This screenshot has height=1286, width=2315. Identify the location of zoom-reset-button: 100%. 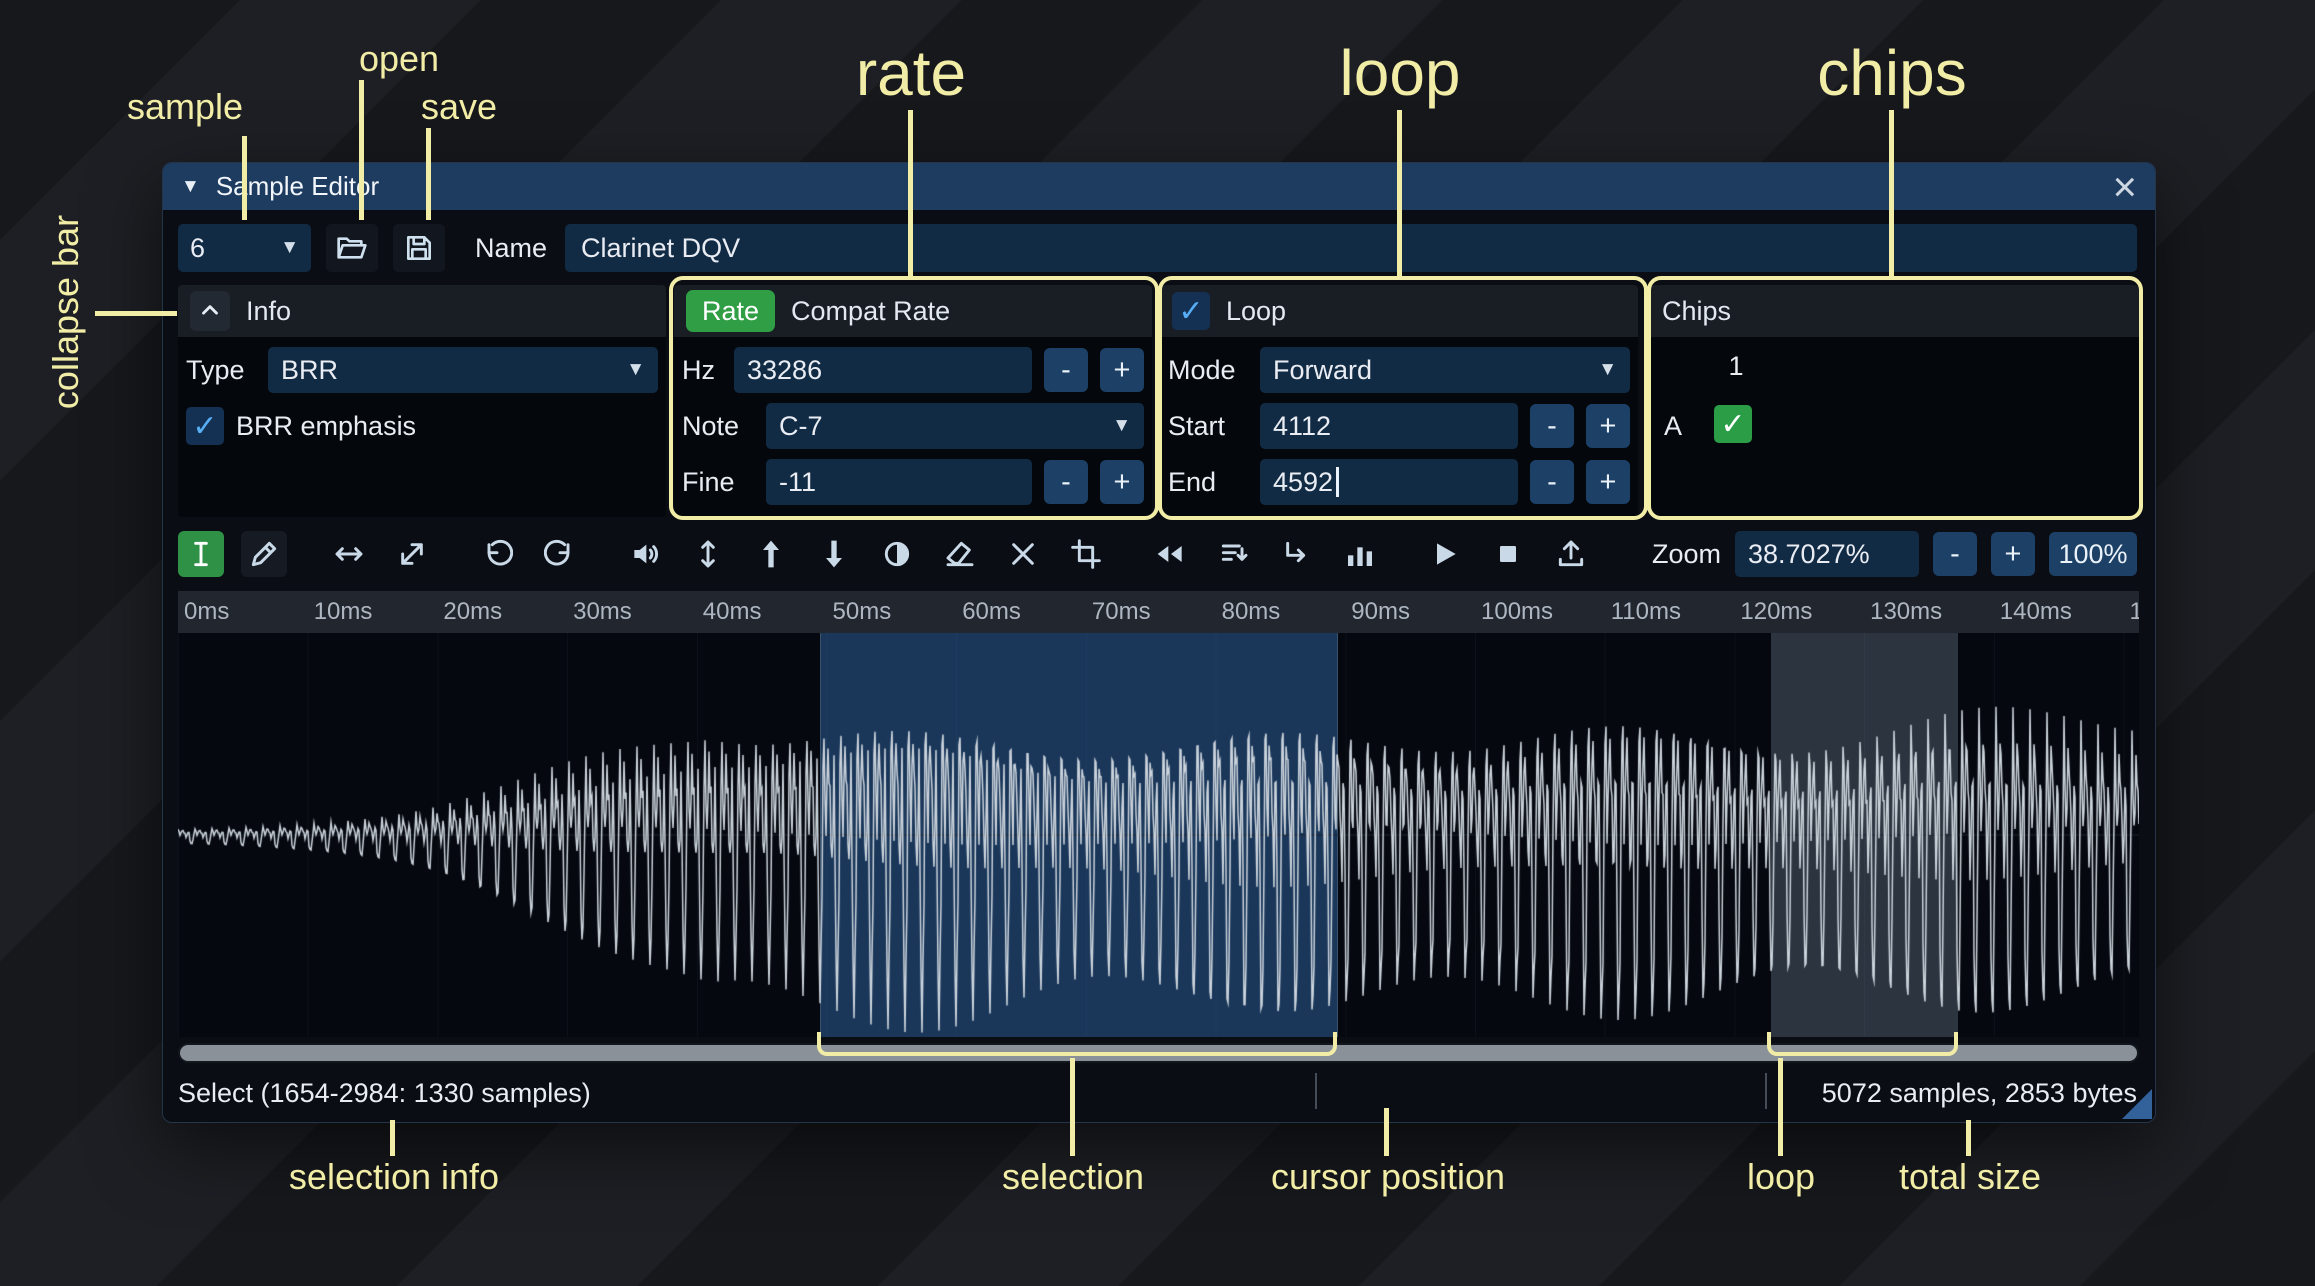
(2093, 554).